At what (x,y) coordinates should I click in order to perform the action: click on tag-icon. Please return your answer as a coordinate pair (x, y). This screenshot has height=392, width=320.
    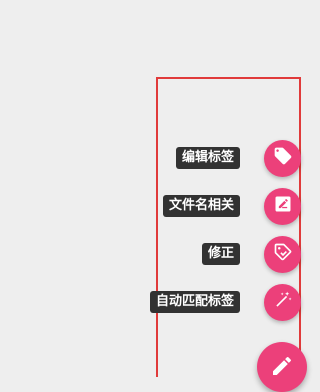
    Looking at the image, I should click on (283, 158).